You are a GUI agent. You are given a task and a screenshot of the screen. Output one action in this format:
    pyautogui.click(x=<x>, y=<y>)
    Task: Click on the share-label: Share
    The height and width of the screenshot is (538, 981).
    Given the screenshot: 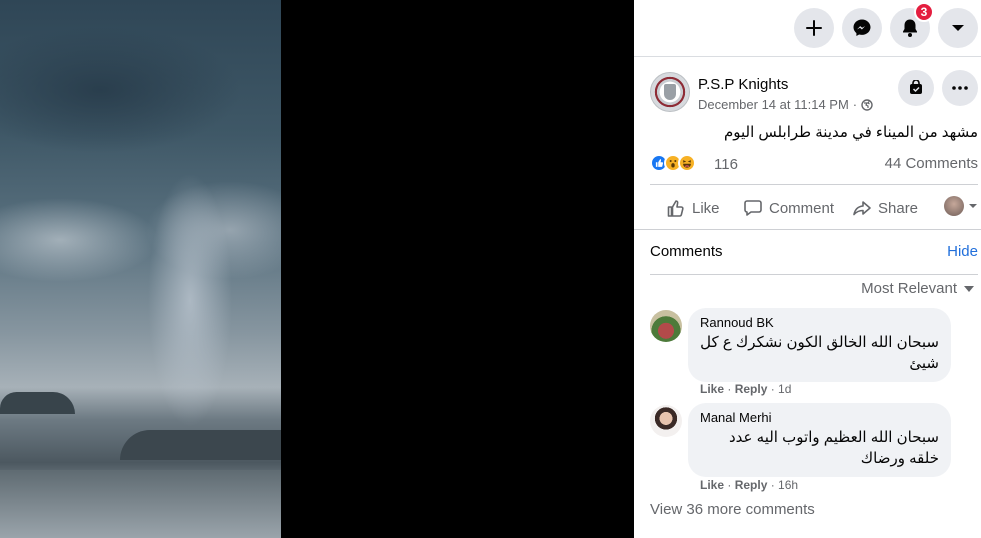 What is the action you would take?
    pyautogui.click(x=898, y=208)
    